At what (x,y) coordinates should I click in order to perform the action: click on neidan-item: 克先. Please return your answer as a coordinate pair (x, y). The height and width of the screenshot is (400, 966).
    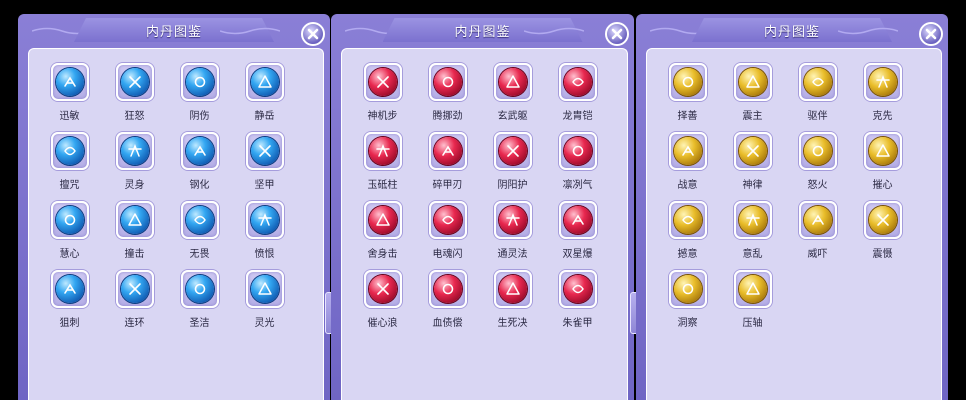
    Looking at the image, I should click on (882, 97).